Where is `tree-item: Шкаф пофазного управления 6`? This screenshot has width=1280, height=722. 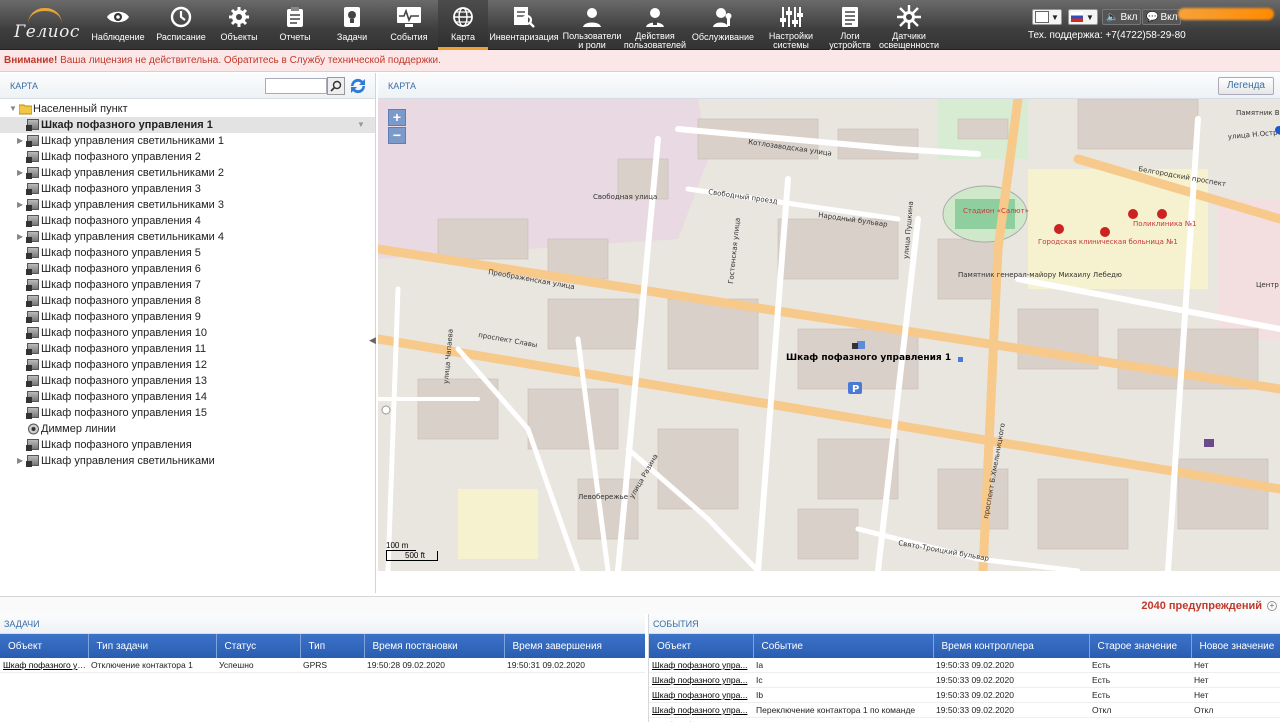
tree-item: Шкаф пофазного управления 6 is located at coordinates (187, 269).